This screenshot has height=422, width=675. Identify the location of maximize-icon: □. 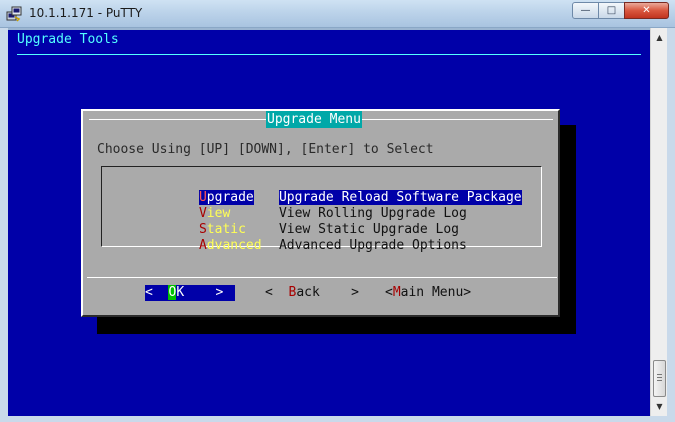
(611, 10).